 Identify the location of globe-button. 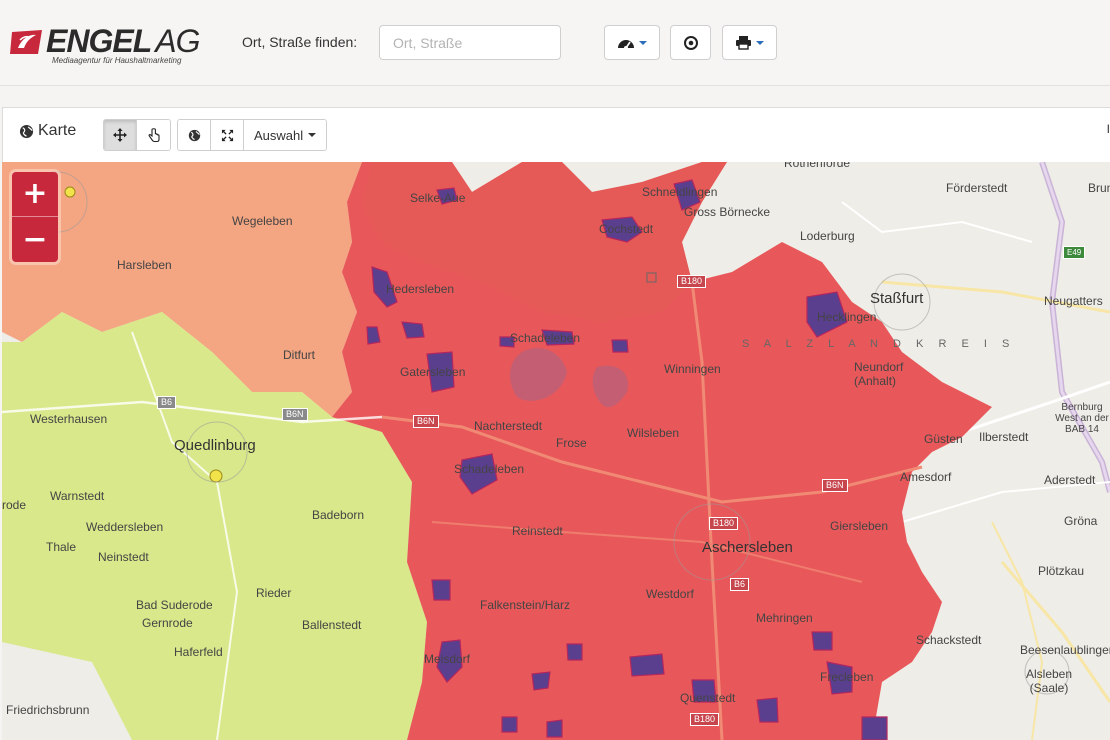
(194, 135).